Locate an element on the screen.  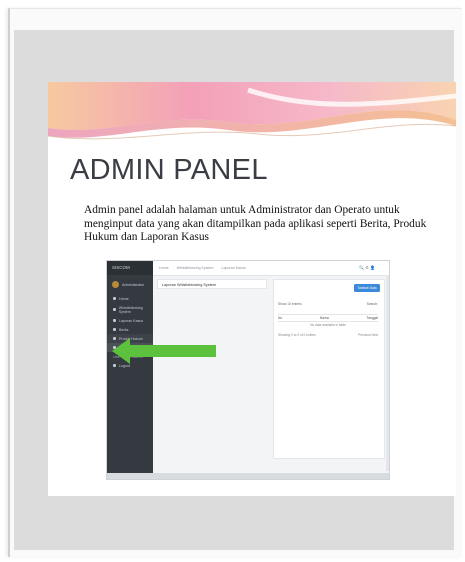
top-link-home: Home is located at coordinates (164, 268).